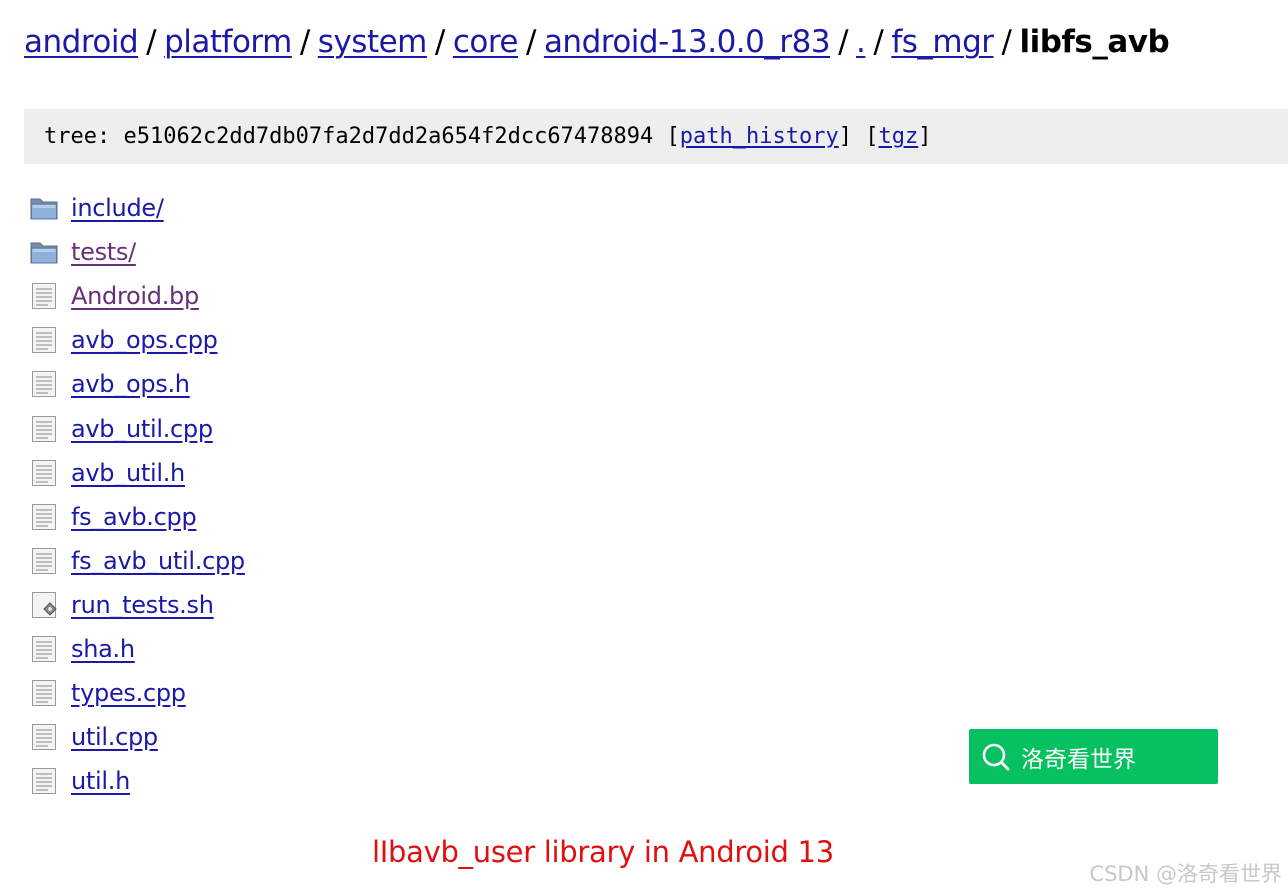 The width and height of the screenshot is (1288, 894). I want to click on file-link: fs_avb.cpp, so click(134, 517).